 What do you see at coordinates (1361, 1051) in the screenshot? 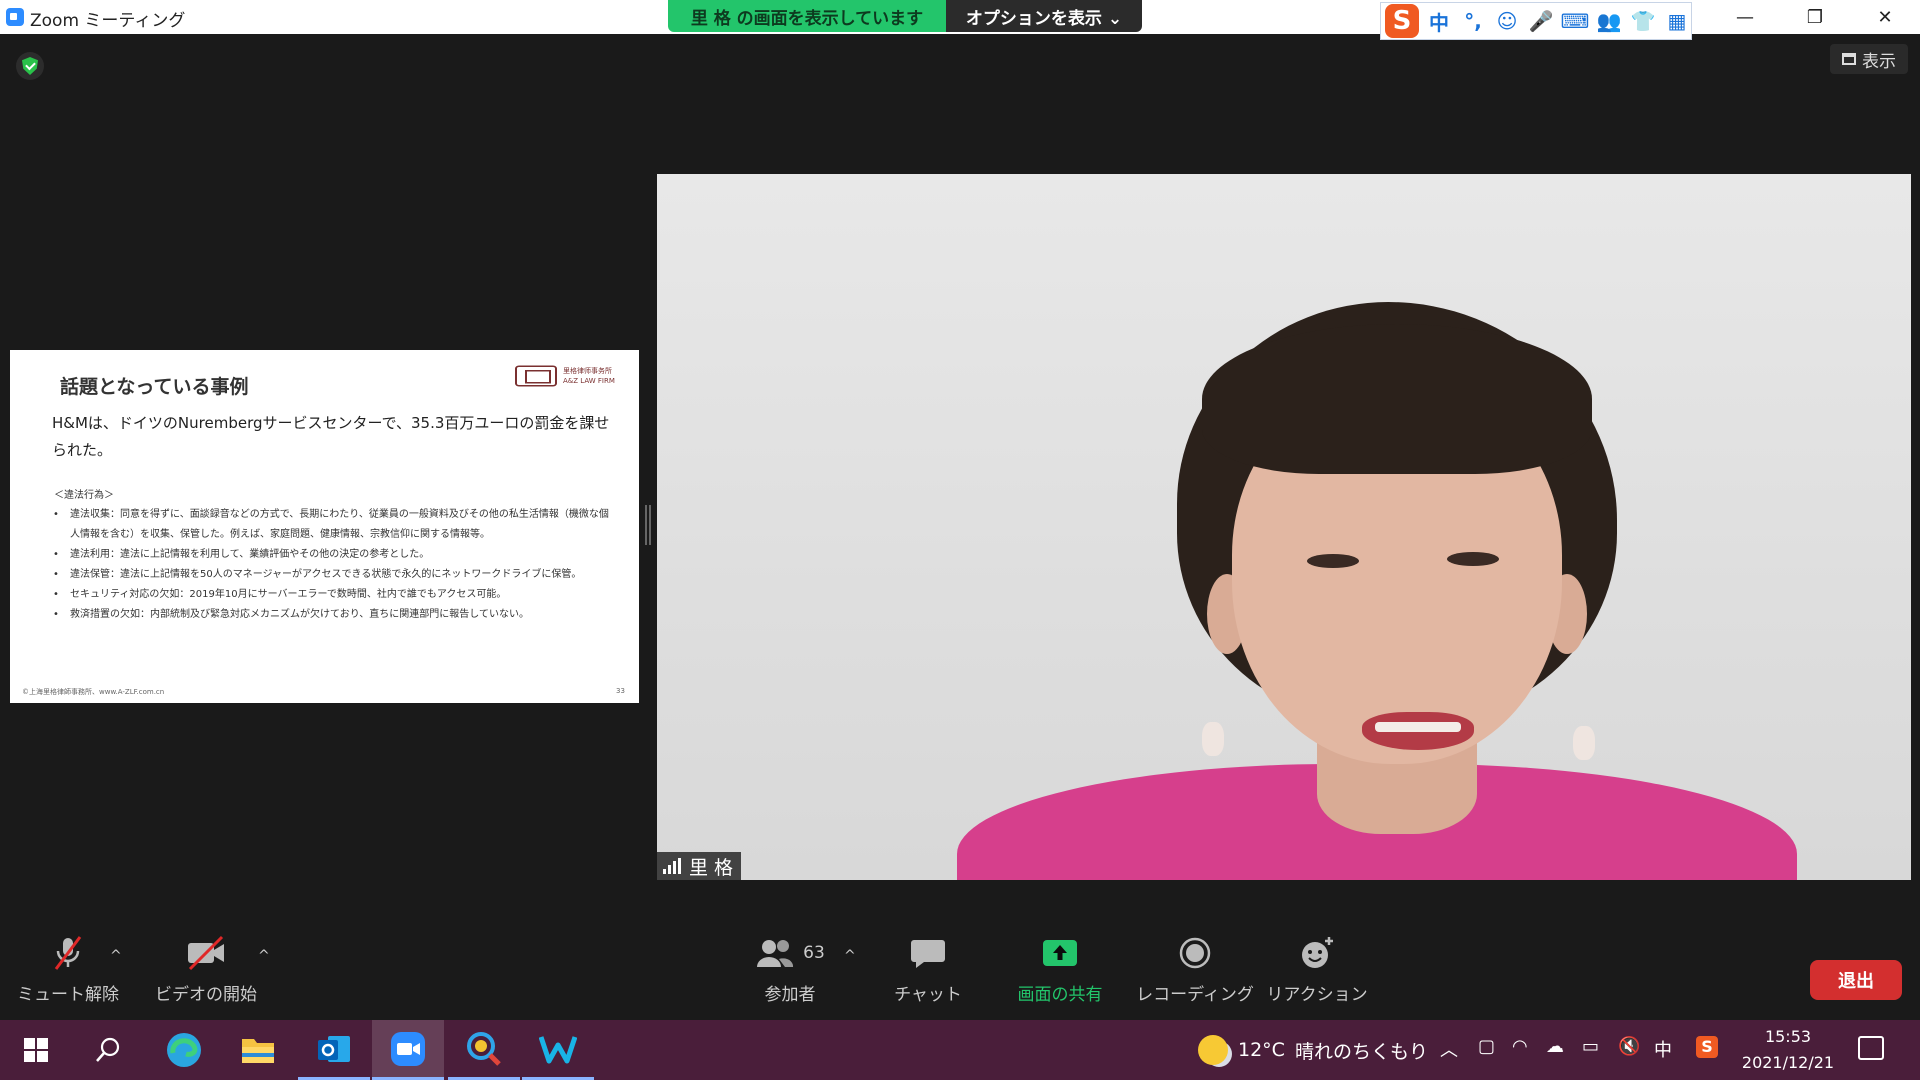
I see `weather-description: 晴れのちくもり` at bounding box center [1361, 1051].